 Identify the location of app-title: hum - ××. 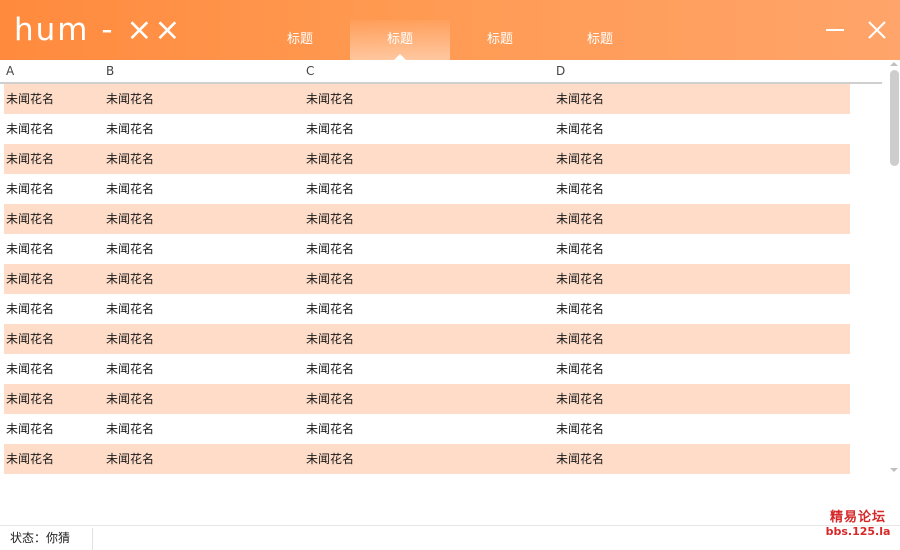
(98, 30).